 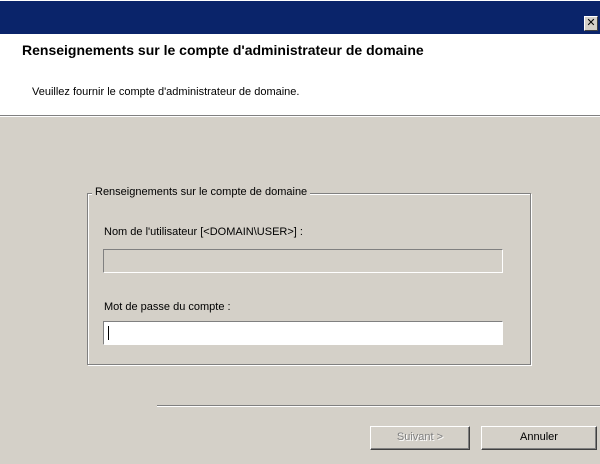 I want to click on next-button: Suivant >, so click(x=420, y=438).